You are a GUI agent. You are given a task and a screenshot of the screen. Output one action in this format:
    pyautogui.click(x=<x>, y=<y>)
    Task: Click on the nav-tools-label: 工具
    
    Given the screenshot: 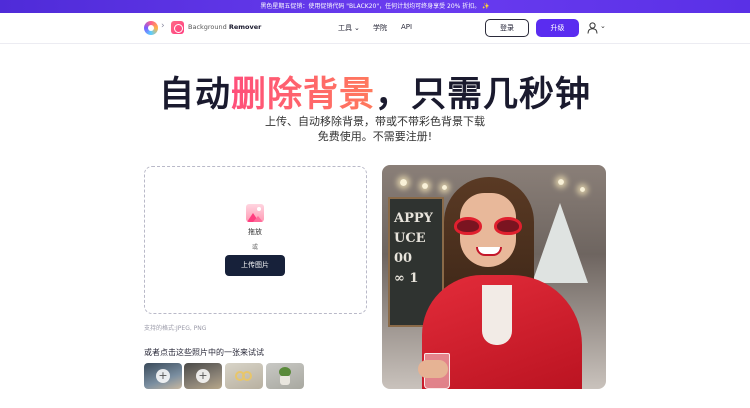 What is the action you would take?
    pyautogui.click(x=345, y=28)
    